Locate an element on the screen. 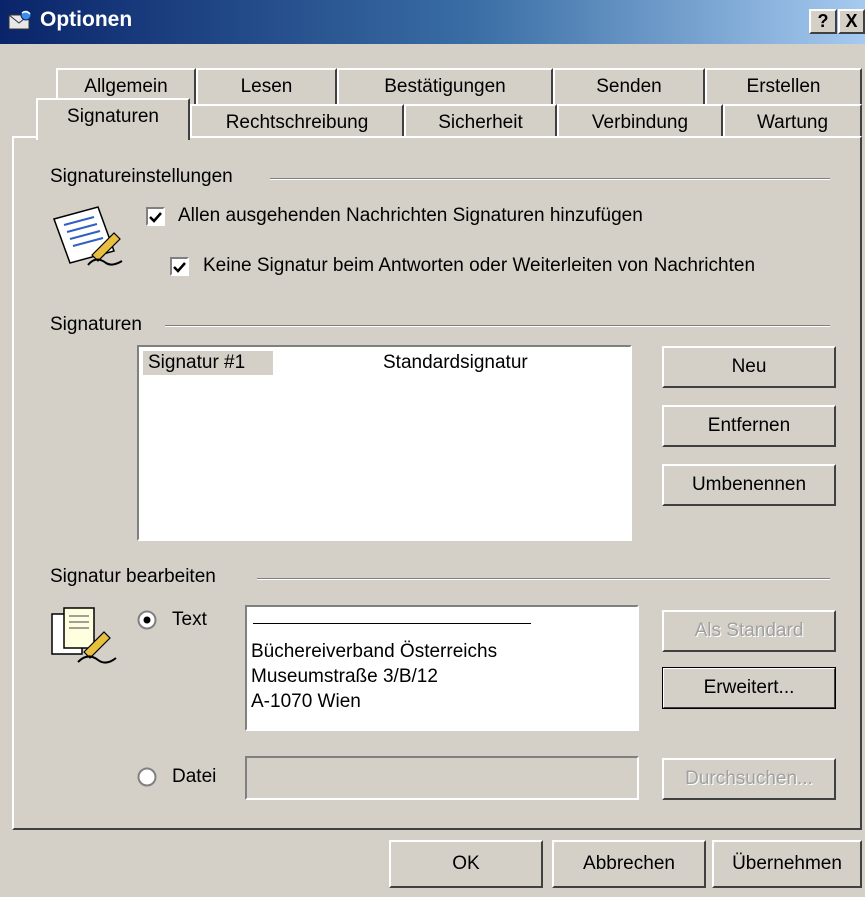 This screenshot has height=897, width=865. tab-wartung: Wartung is located at coordinates (792, 122).